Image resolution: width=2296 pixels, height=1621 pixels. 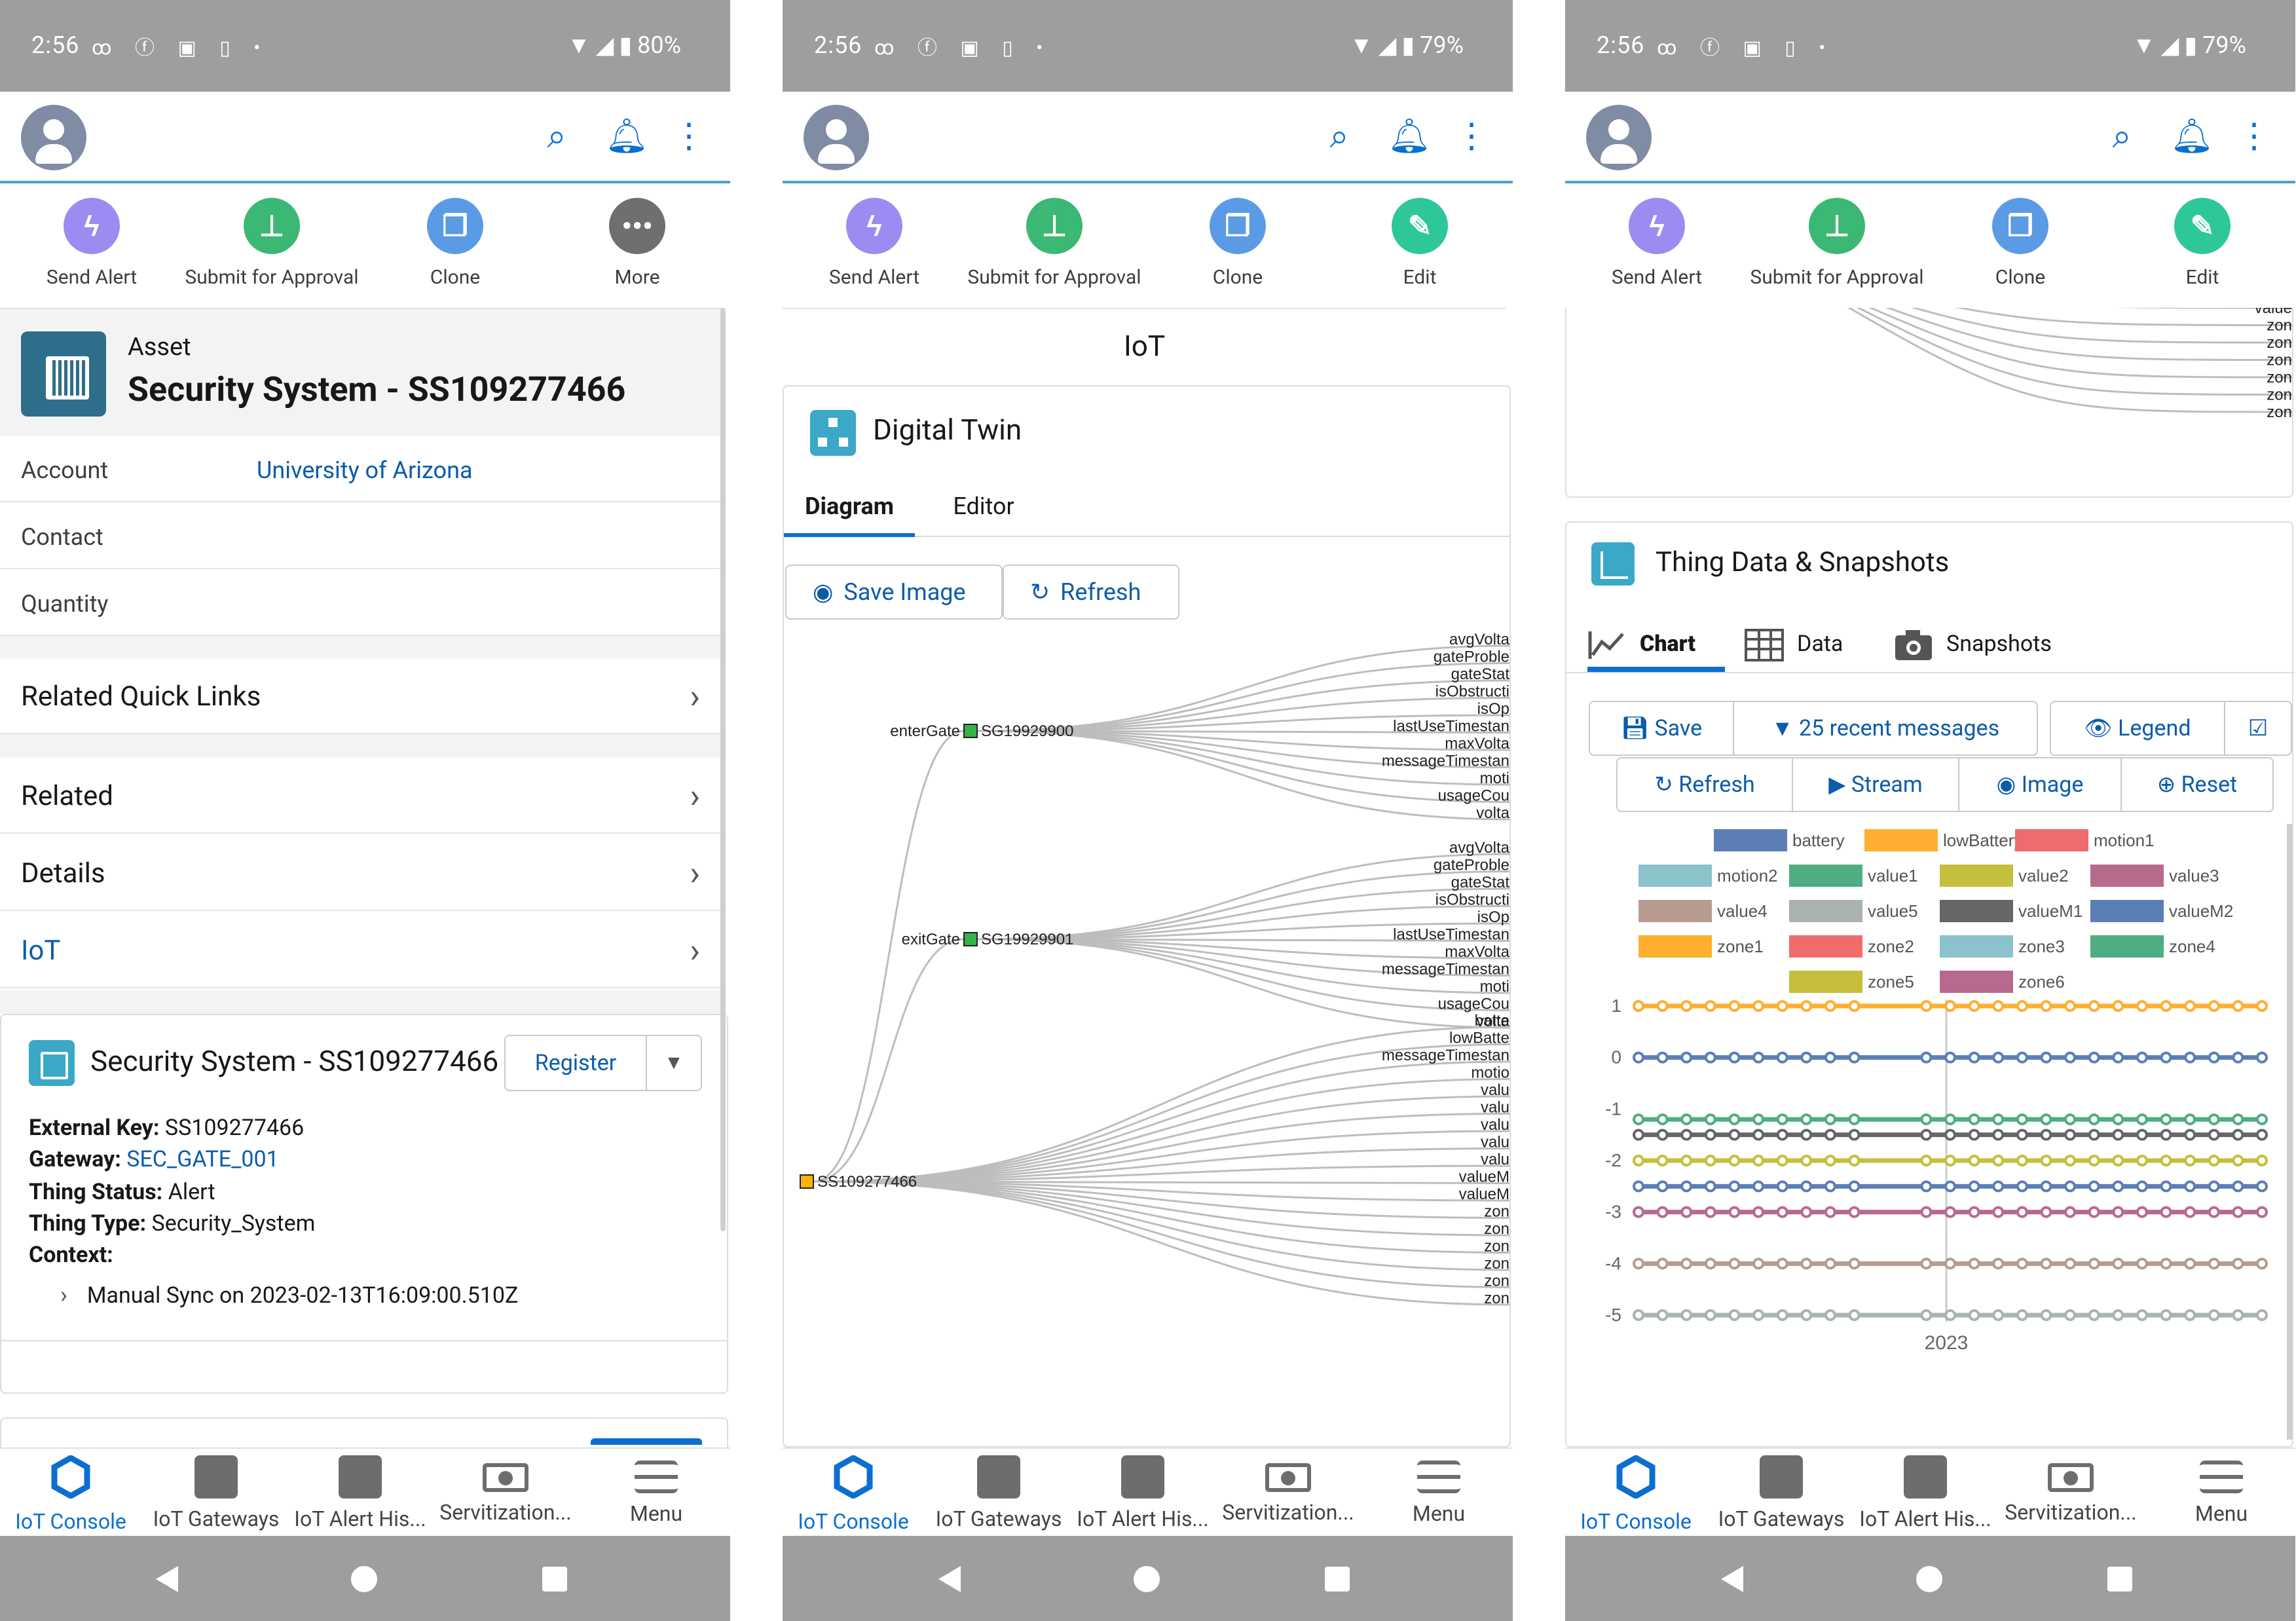 I want to click on legend-item: value3, so click(x=2155, y=876).